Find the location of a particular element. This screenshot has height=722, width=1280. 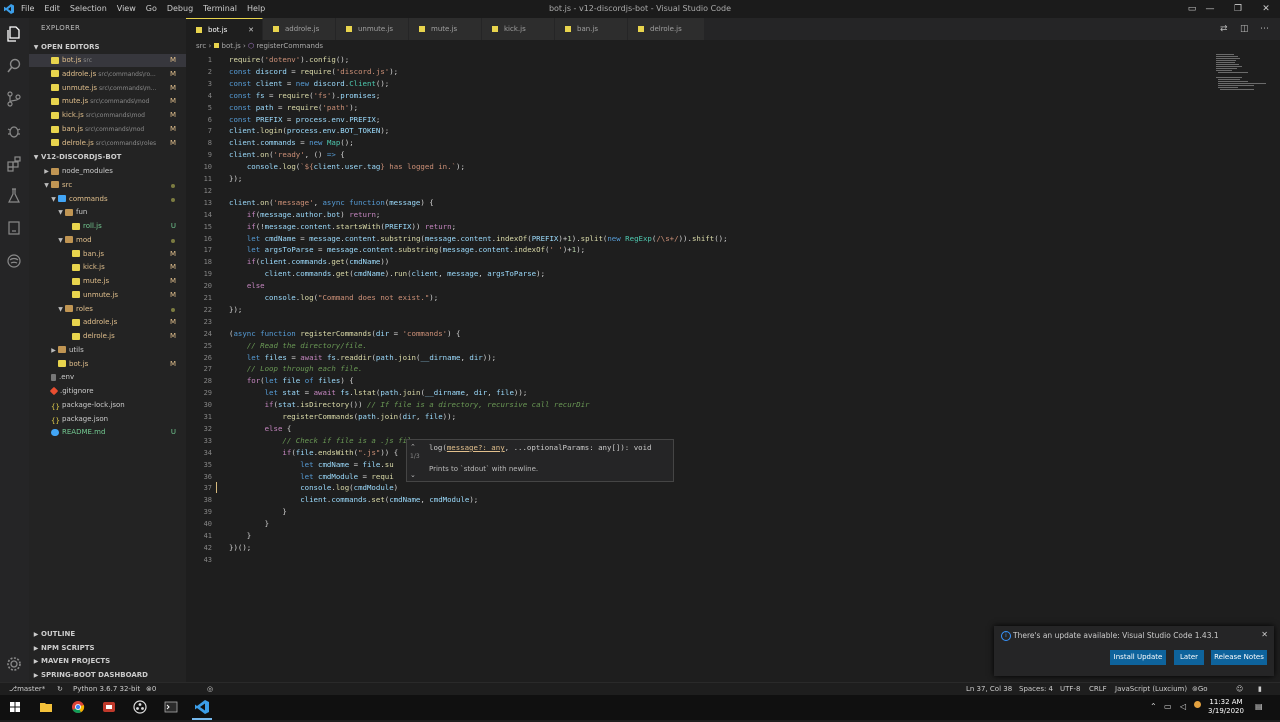

explorer-icon is located at coordinates (14, 34).